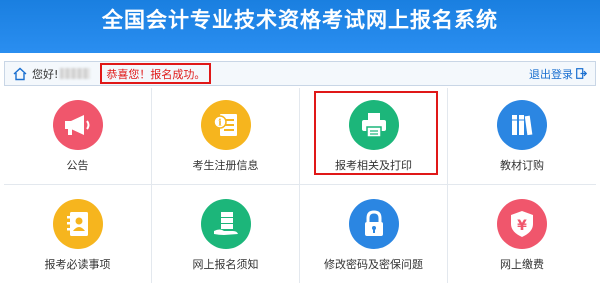 The height and width of the screenshot is (283, 600). What do you see at coordinates (75, 73) in the screenshot?
I see `username-redacted` at bounding box center [75, 73].